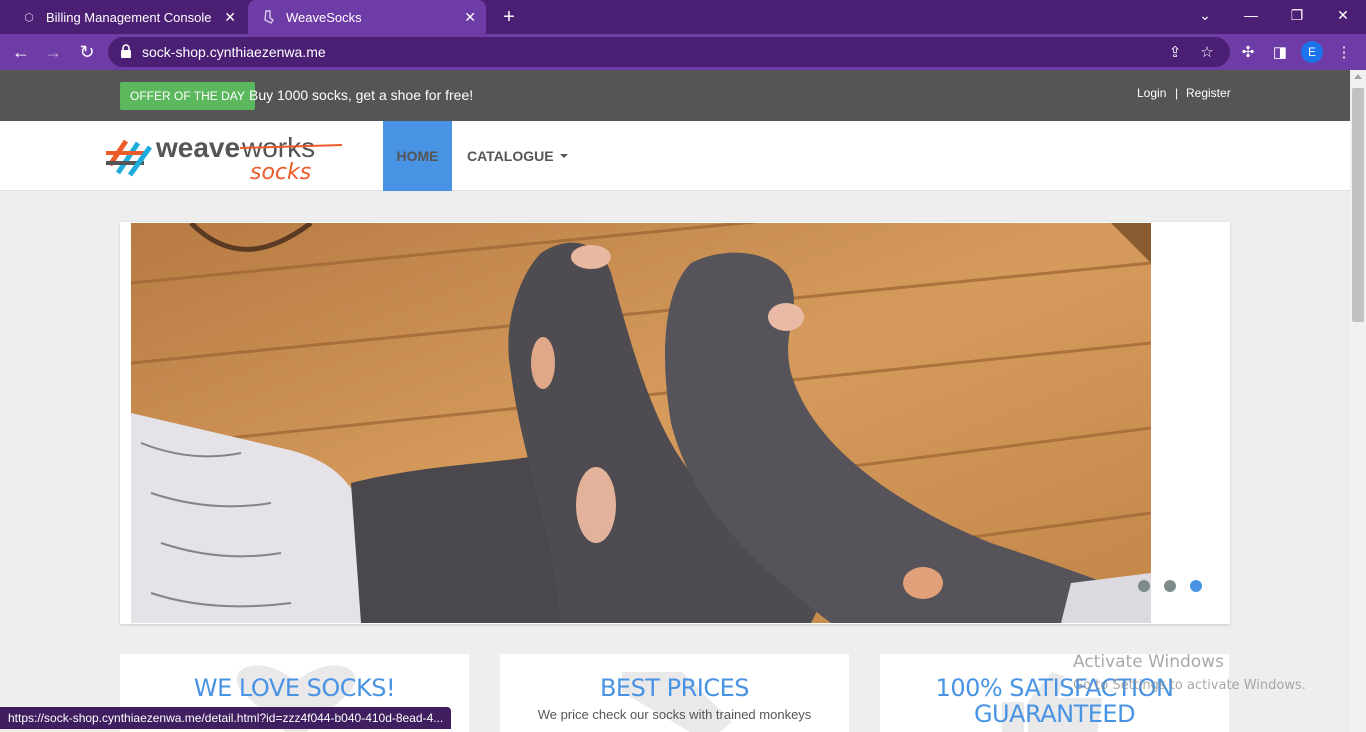 The width and height of the screenshot is (1366, 732). I want to click on reload-icon: ↻, so click(87, 52).